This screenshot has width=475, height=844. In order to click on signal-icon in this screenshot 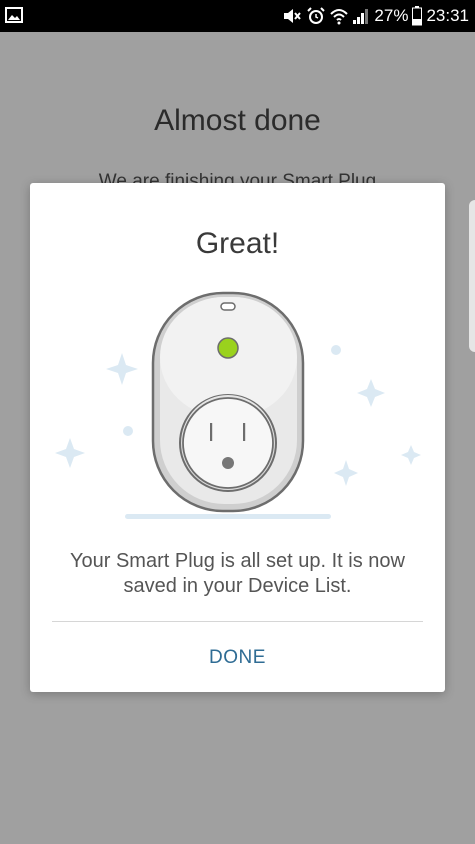, I will do `click(361, 16)`.